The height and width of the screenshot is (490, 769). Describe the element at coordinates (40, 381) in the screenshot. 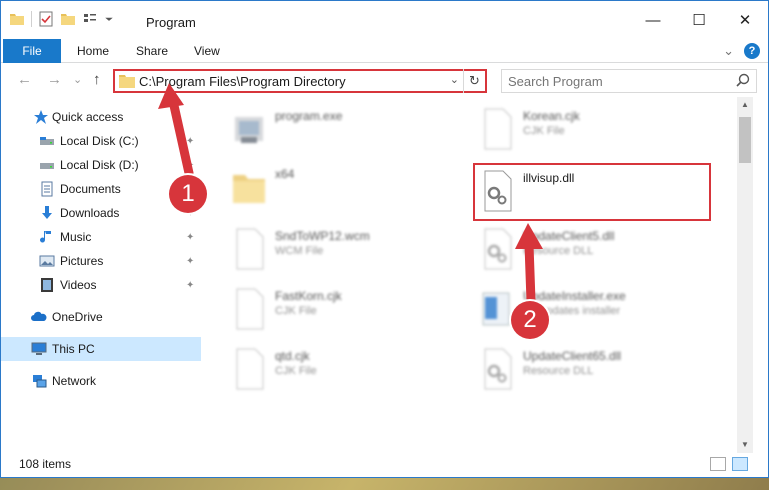

I see `network-icon` at that location.